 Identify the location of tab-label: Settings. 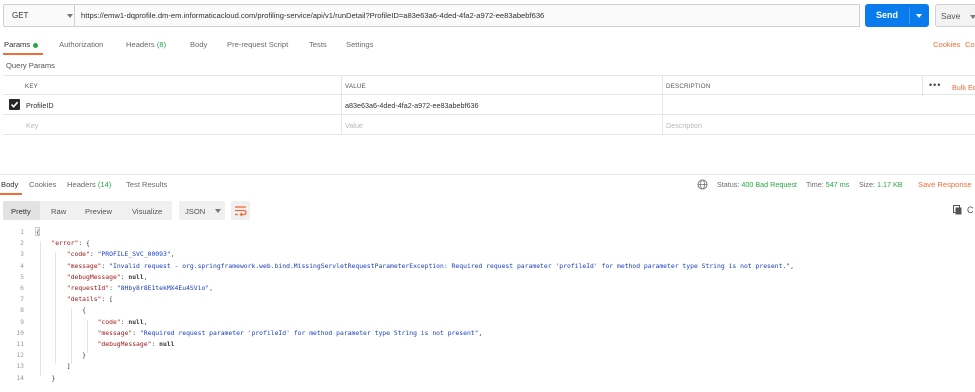
(360, 44).